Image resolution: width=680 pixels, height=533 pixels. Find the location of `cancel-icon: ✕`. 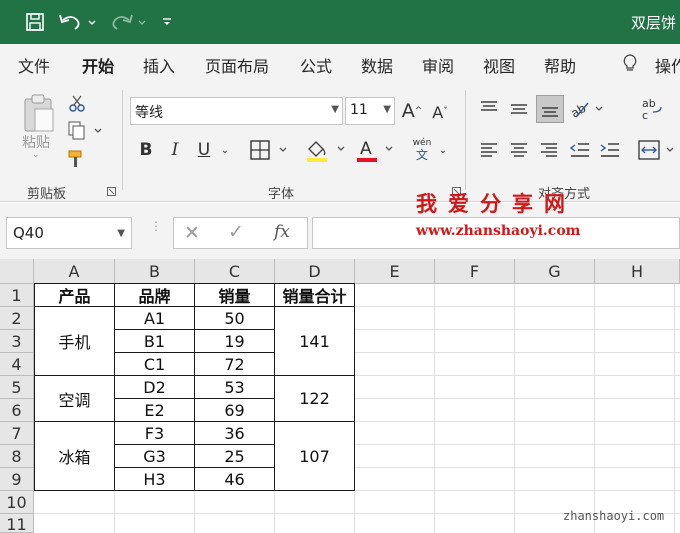

cancel-icon: ✕ is located at coordinates (192, 233).